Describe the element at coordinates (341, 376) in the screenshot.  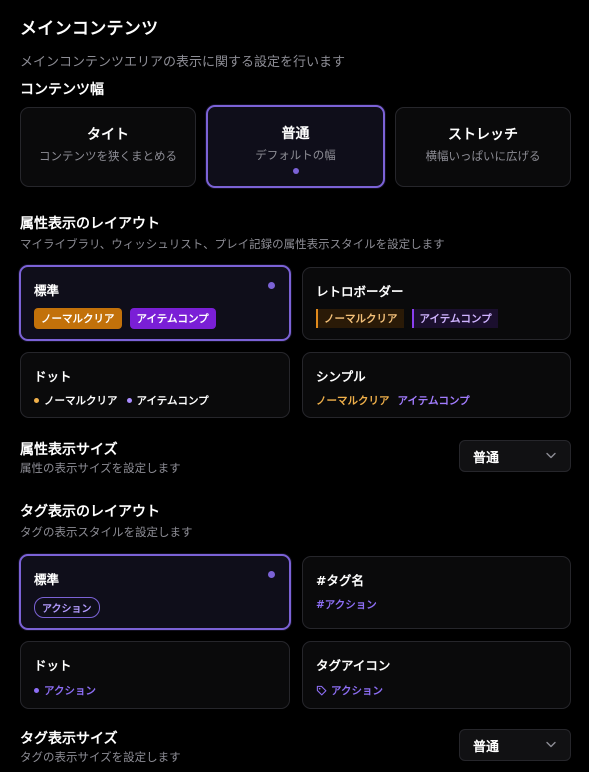
I see `option-title: シンプル` at that location.